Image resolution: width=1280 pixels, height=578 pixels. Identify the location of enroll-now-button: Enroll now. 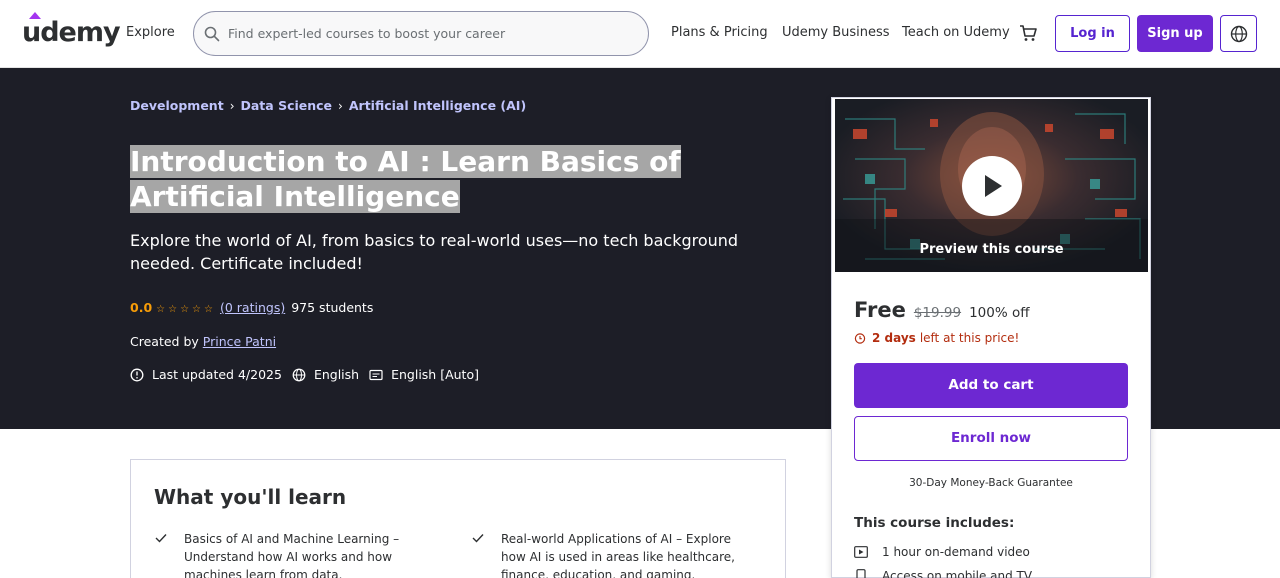
(991, 438).